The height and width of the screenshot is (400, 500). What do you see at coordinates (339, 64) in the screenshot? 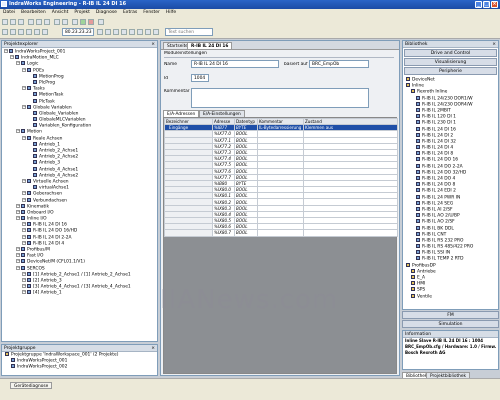
I see `based-on-field: BRC_EmpOb` at bounding box center [339, 64].